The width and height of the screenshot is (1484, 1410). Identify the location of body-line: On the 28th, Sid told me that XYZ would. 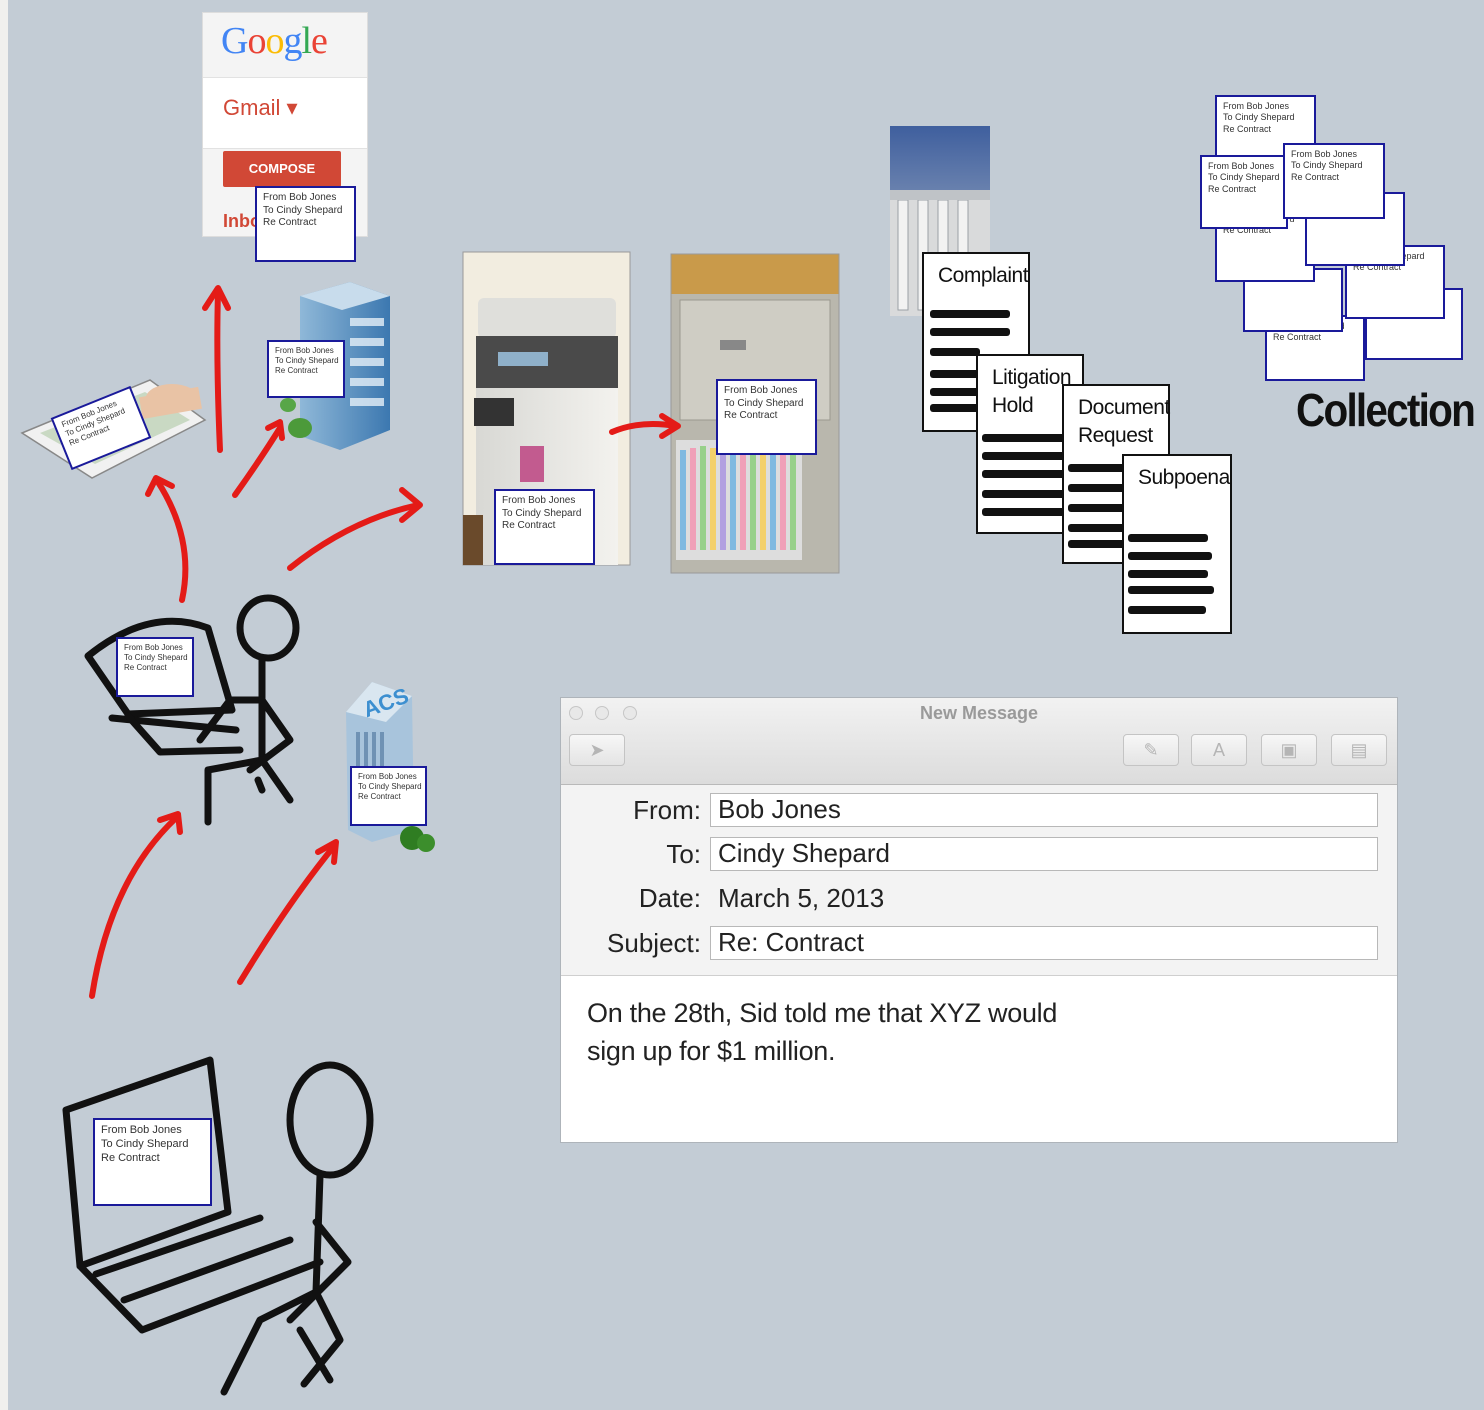
(822, 1013).